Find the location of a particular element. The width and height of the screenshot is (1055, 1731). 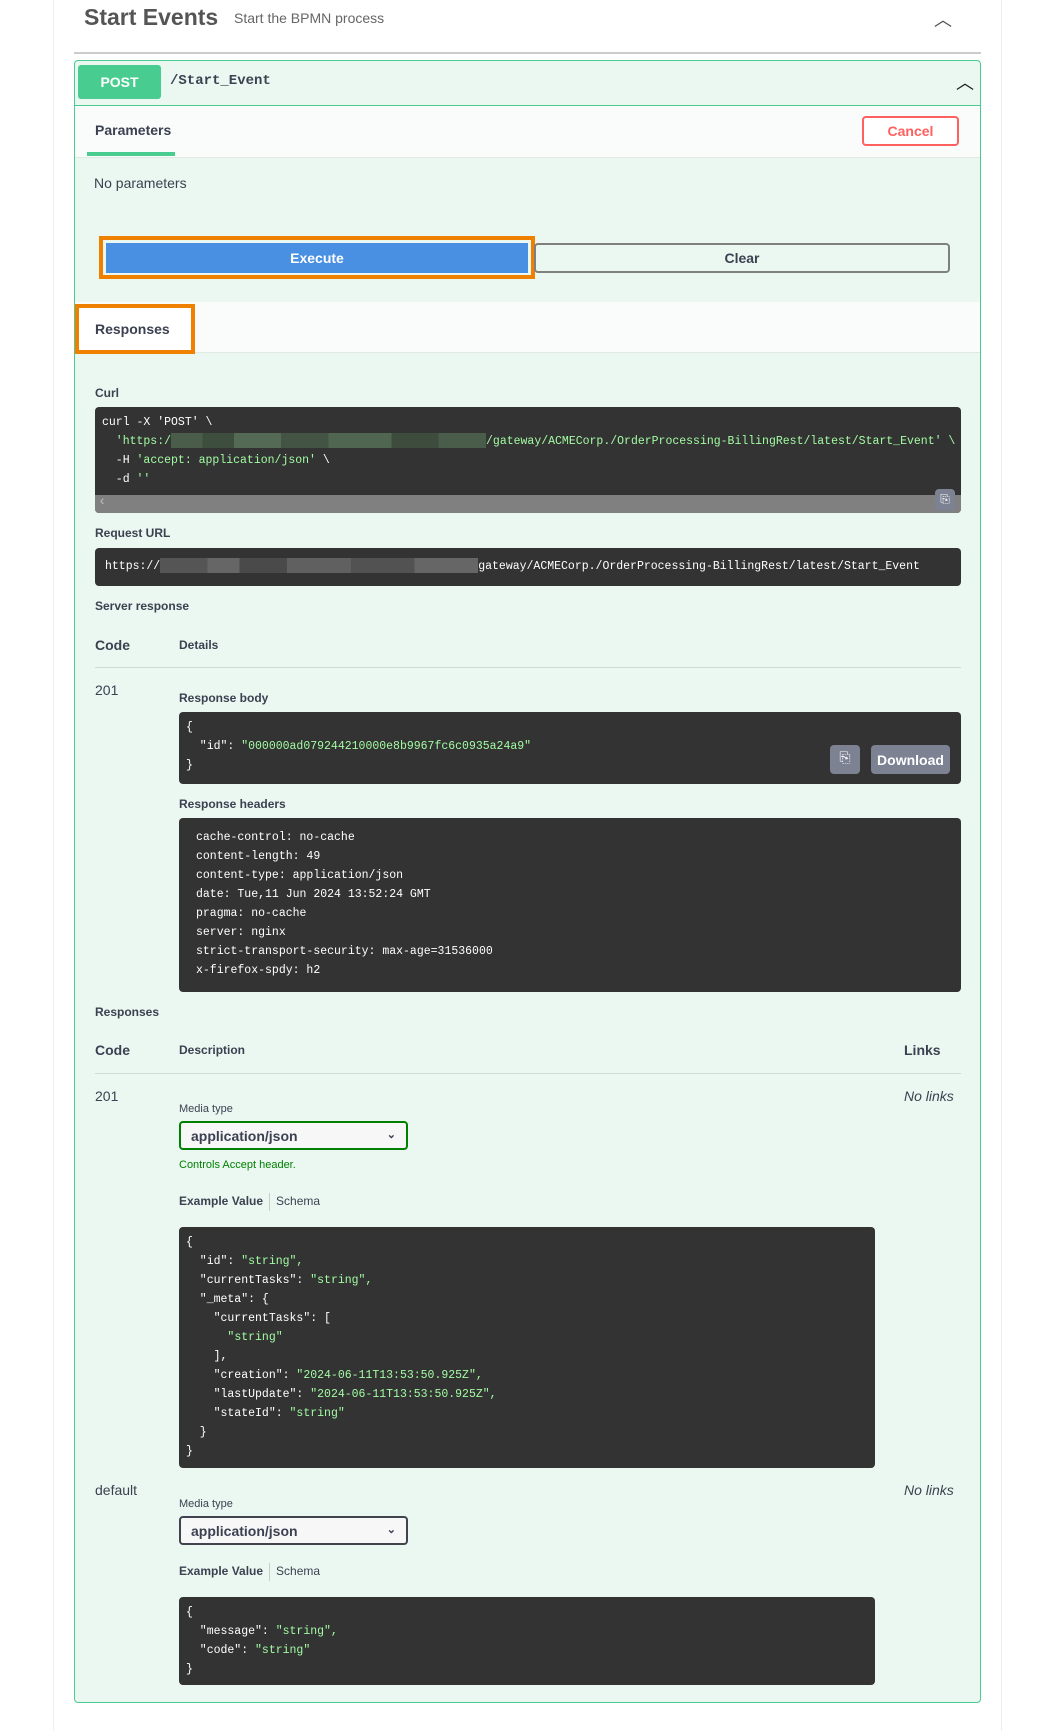

page-border-left is located at coordinates (53, 865).